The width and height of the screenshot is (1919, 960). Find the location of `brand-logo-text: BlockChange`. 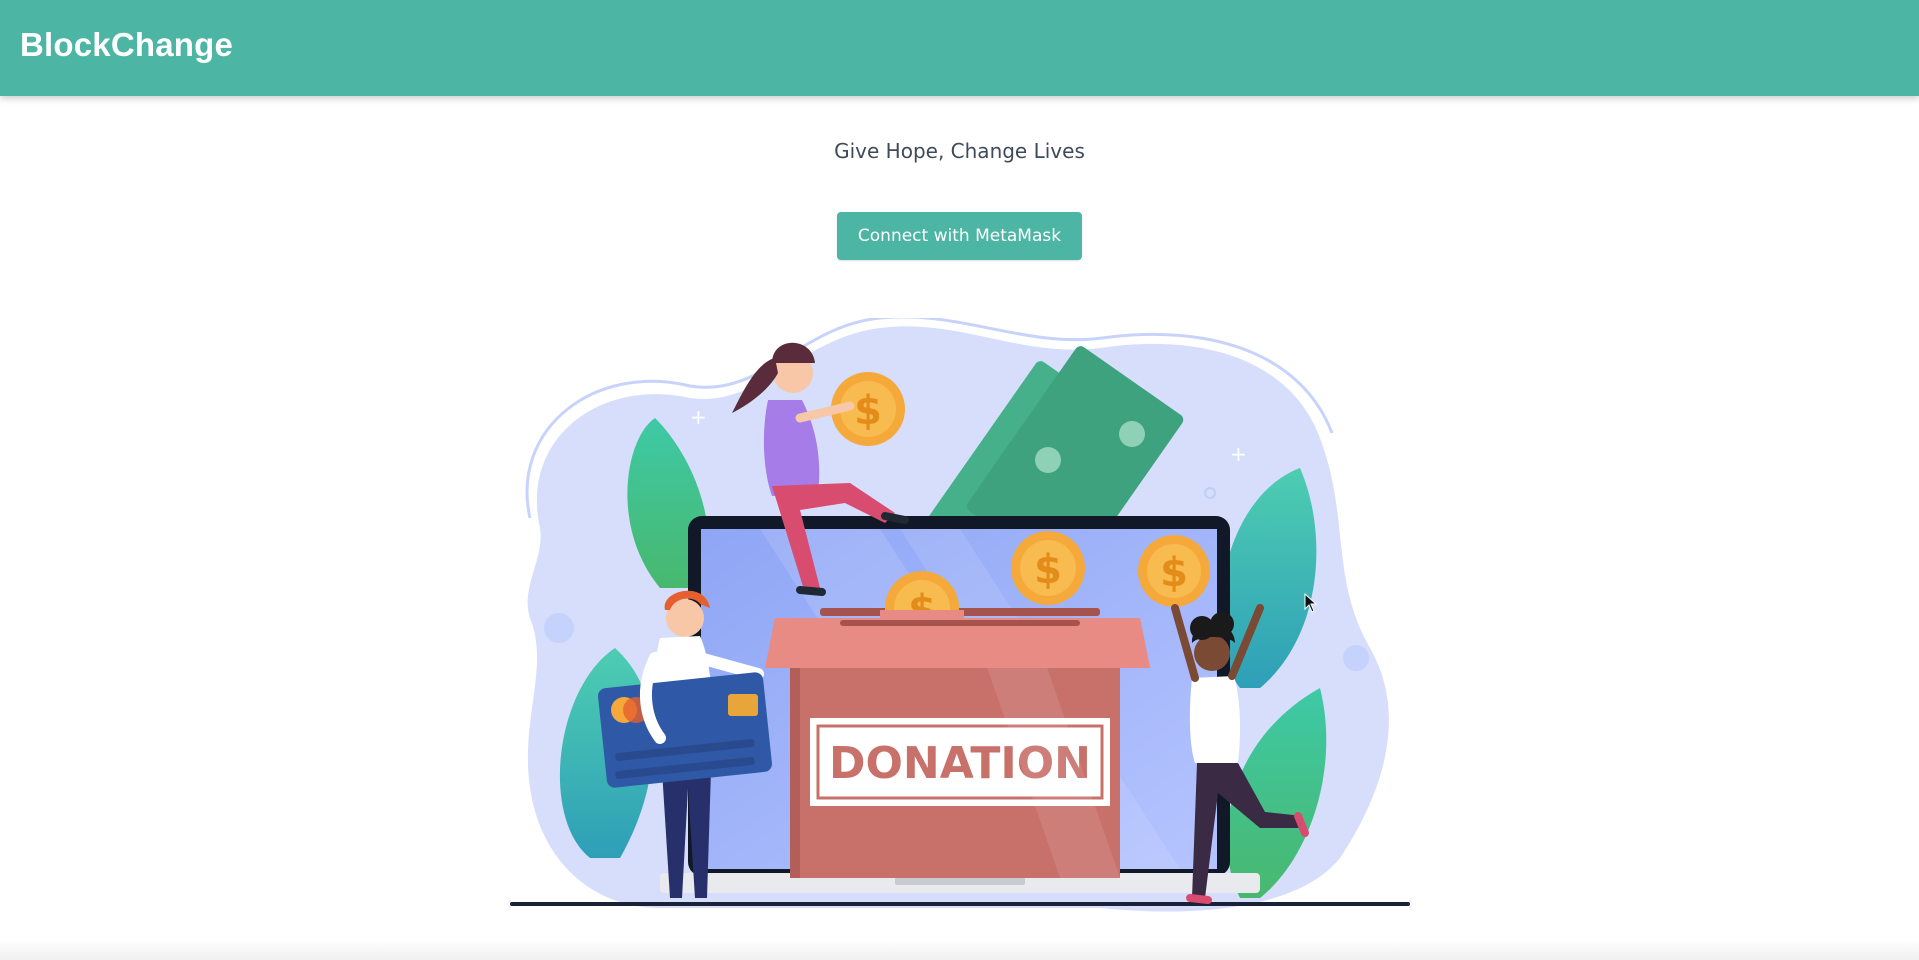

brand-logo-text: BlockChange is located at coordinates (126, 45).